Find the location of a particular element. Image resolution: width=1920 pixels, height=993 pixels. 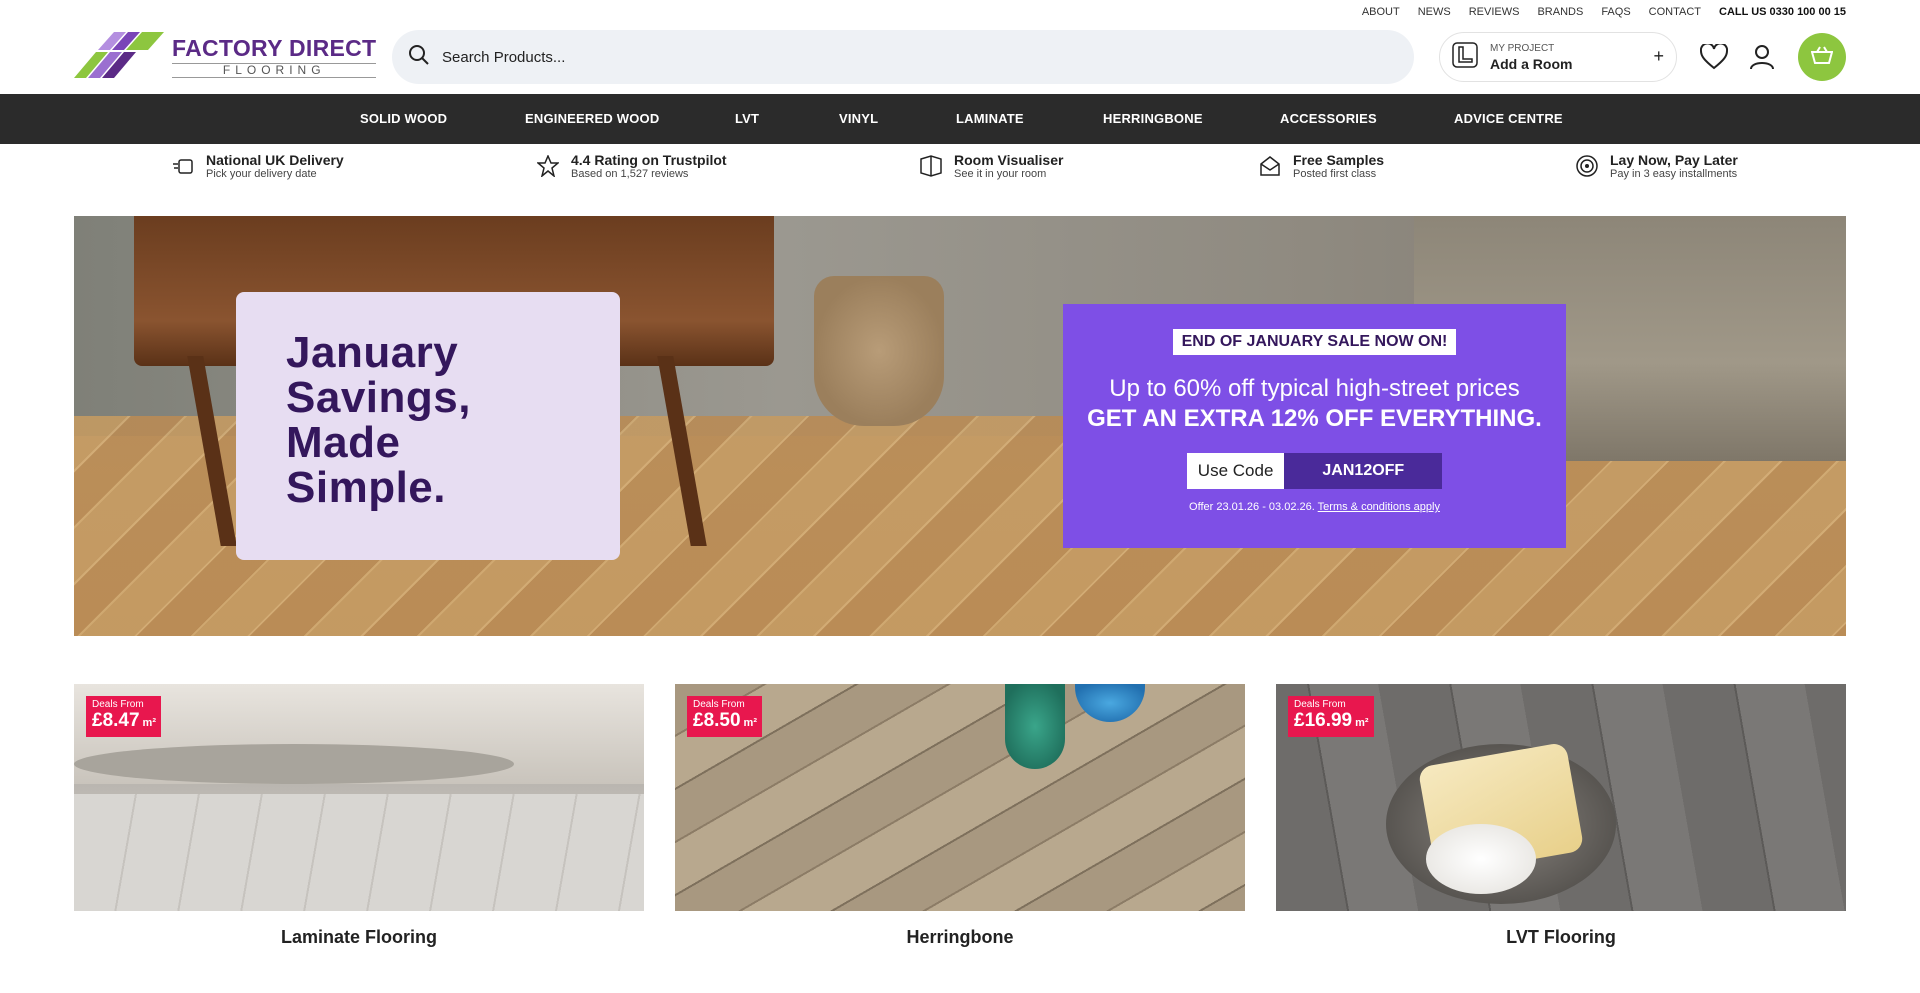

usp-free-samples: Free Samples Posted first class is located at coordinates (1320, 166).